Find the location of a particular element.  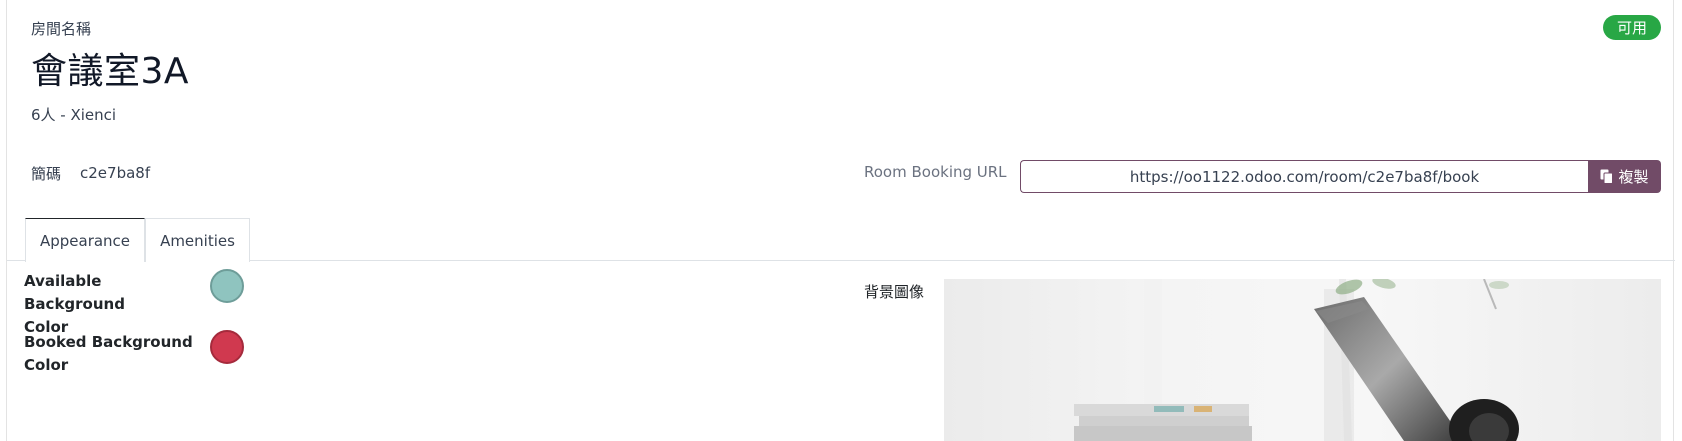

booking-url-label: Room Booking URL is located at coordinates (935, 172).